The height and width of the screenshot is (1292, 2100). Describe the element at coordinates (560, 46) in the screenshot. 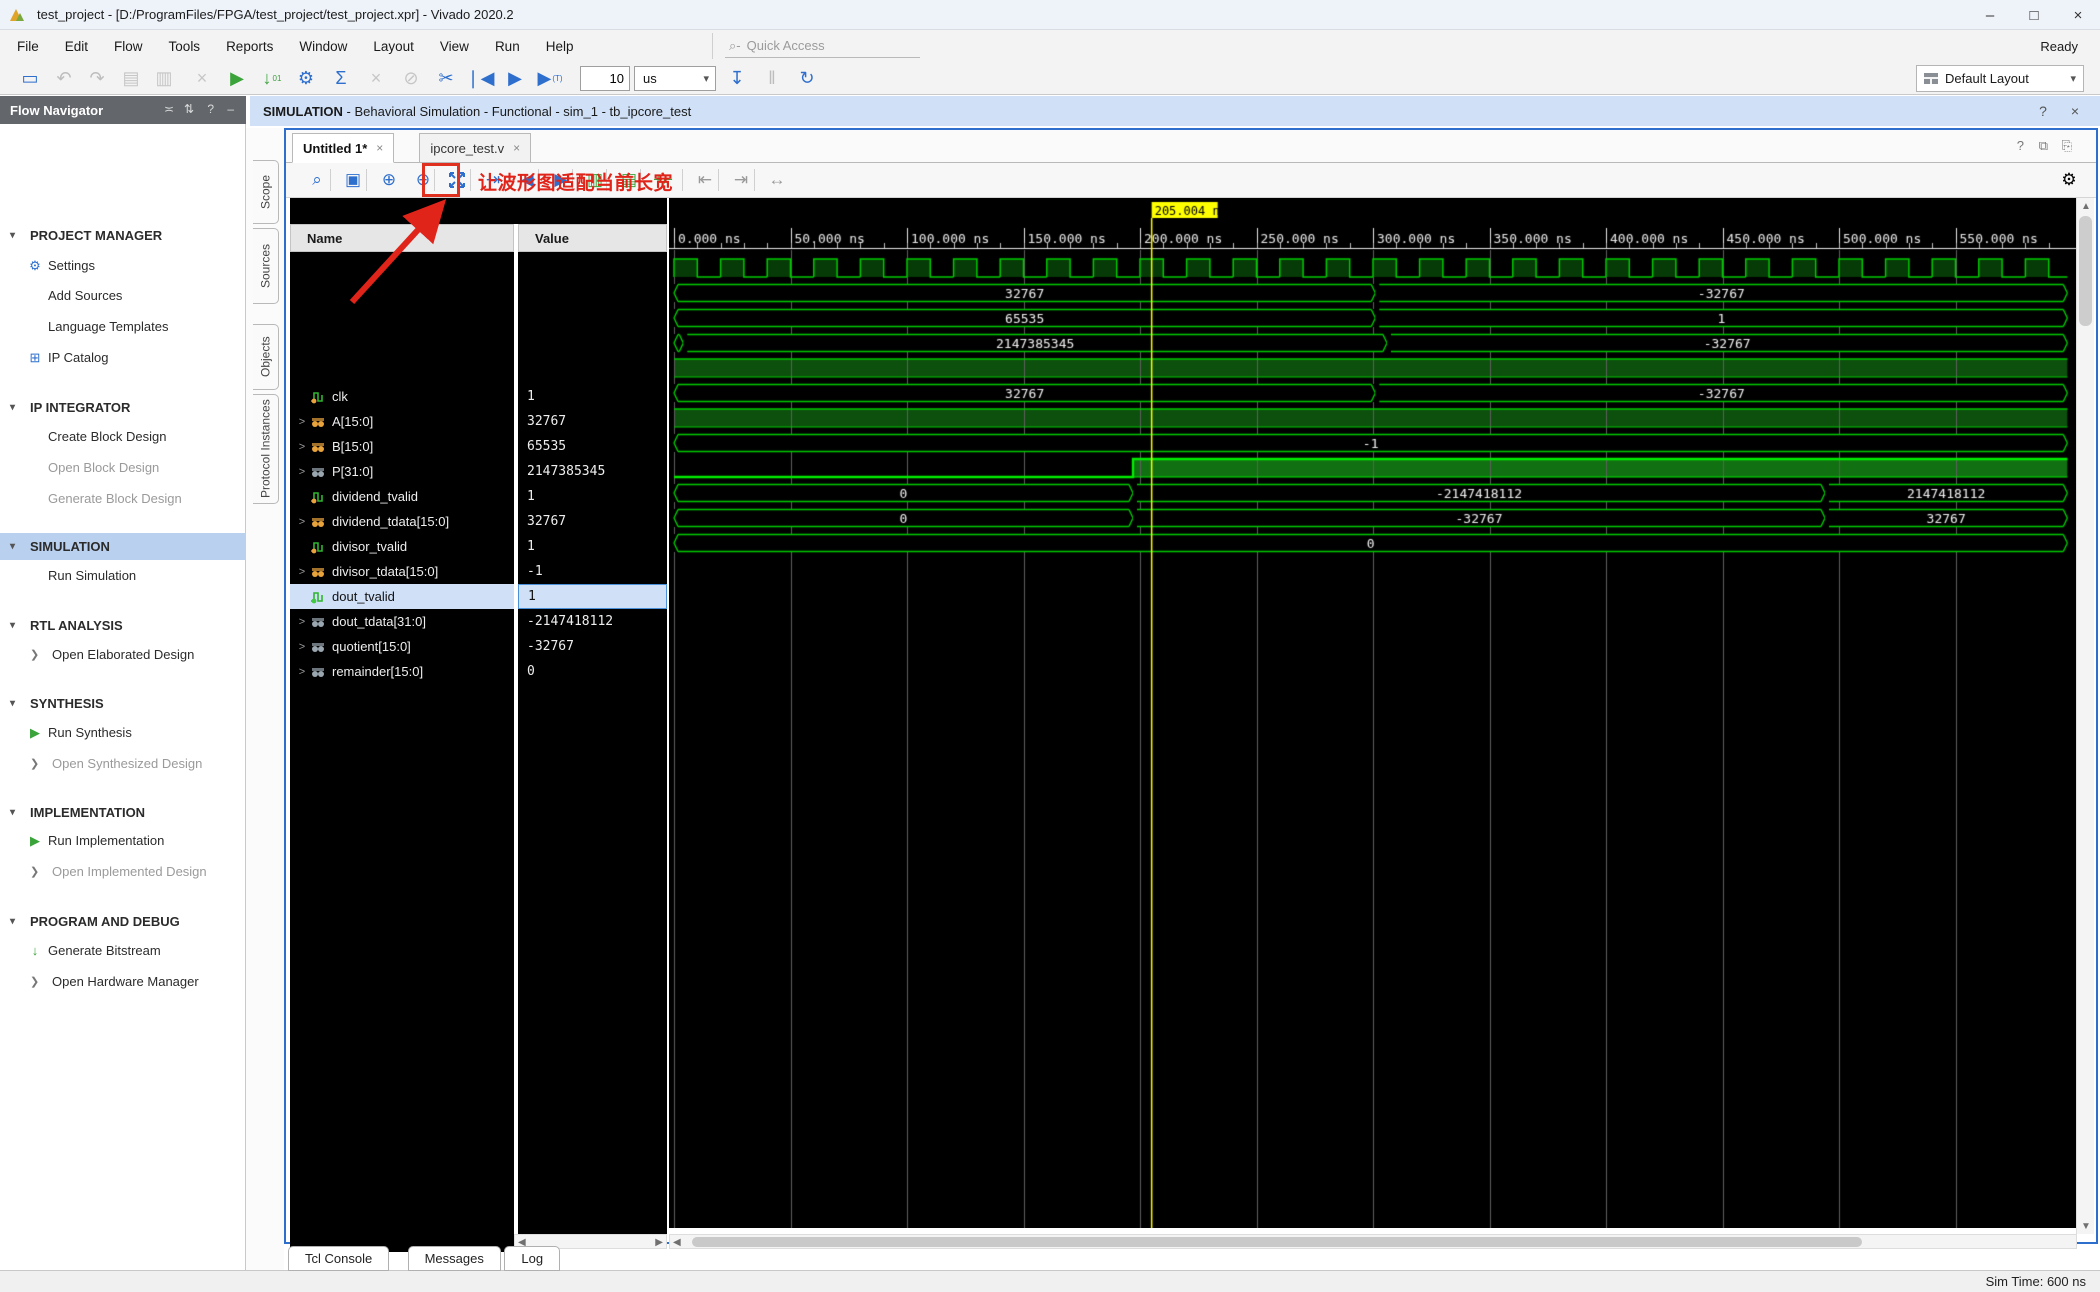

I see `menu-help: Help` at that location.